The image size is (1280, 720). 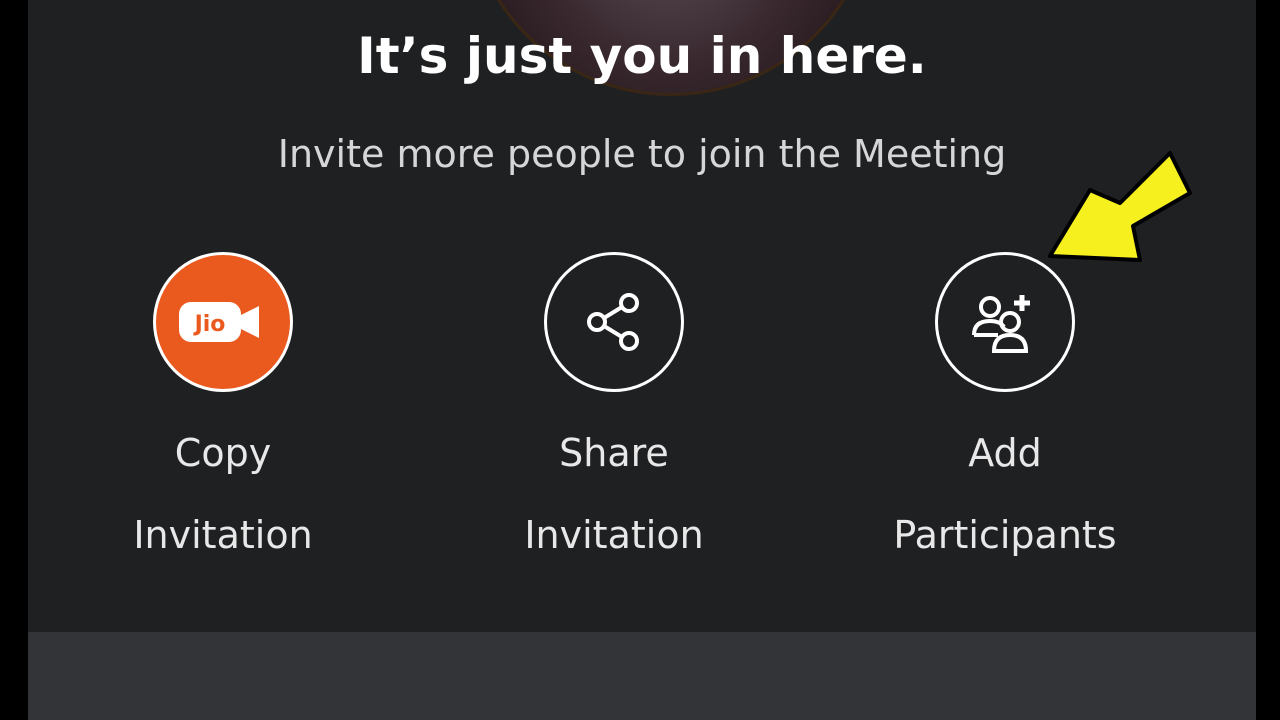 I want to click on add-participants-button: Add Participants, so click(x=1005, y=414).